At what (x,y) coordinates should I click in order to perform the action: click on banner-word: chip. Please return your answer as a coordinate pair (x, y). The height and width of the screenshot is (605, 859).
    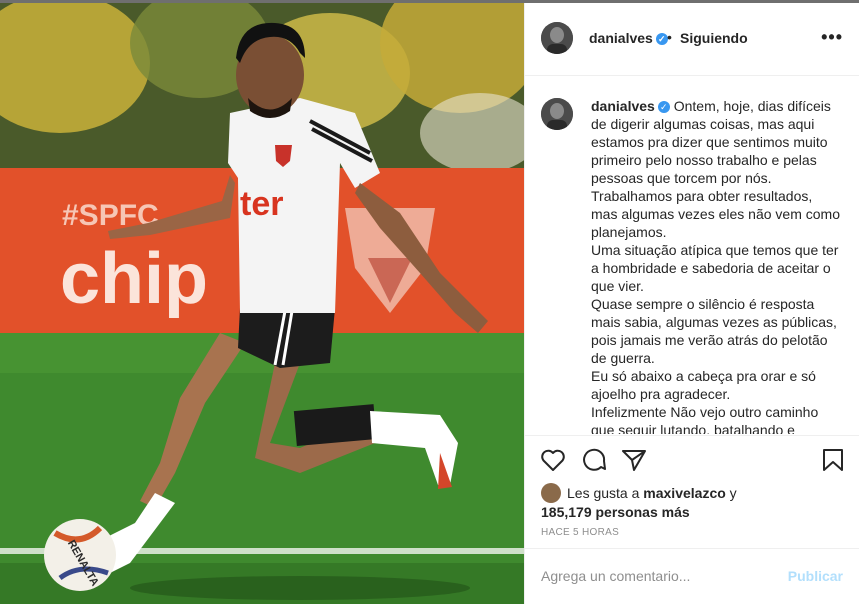
    Looking at the image, I should click on (134, 279).